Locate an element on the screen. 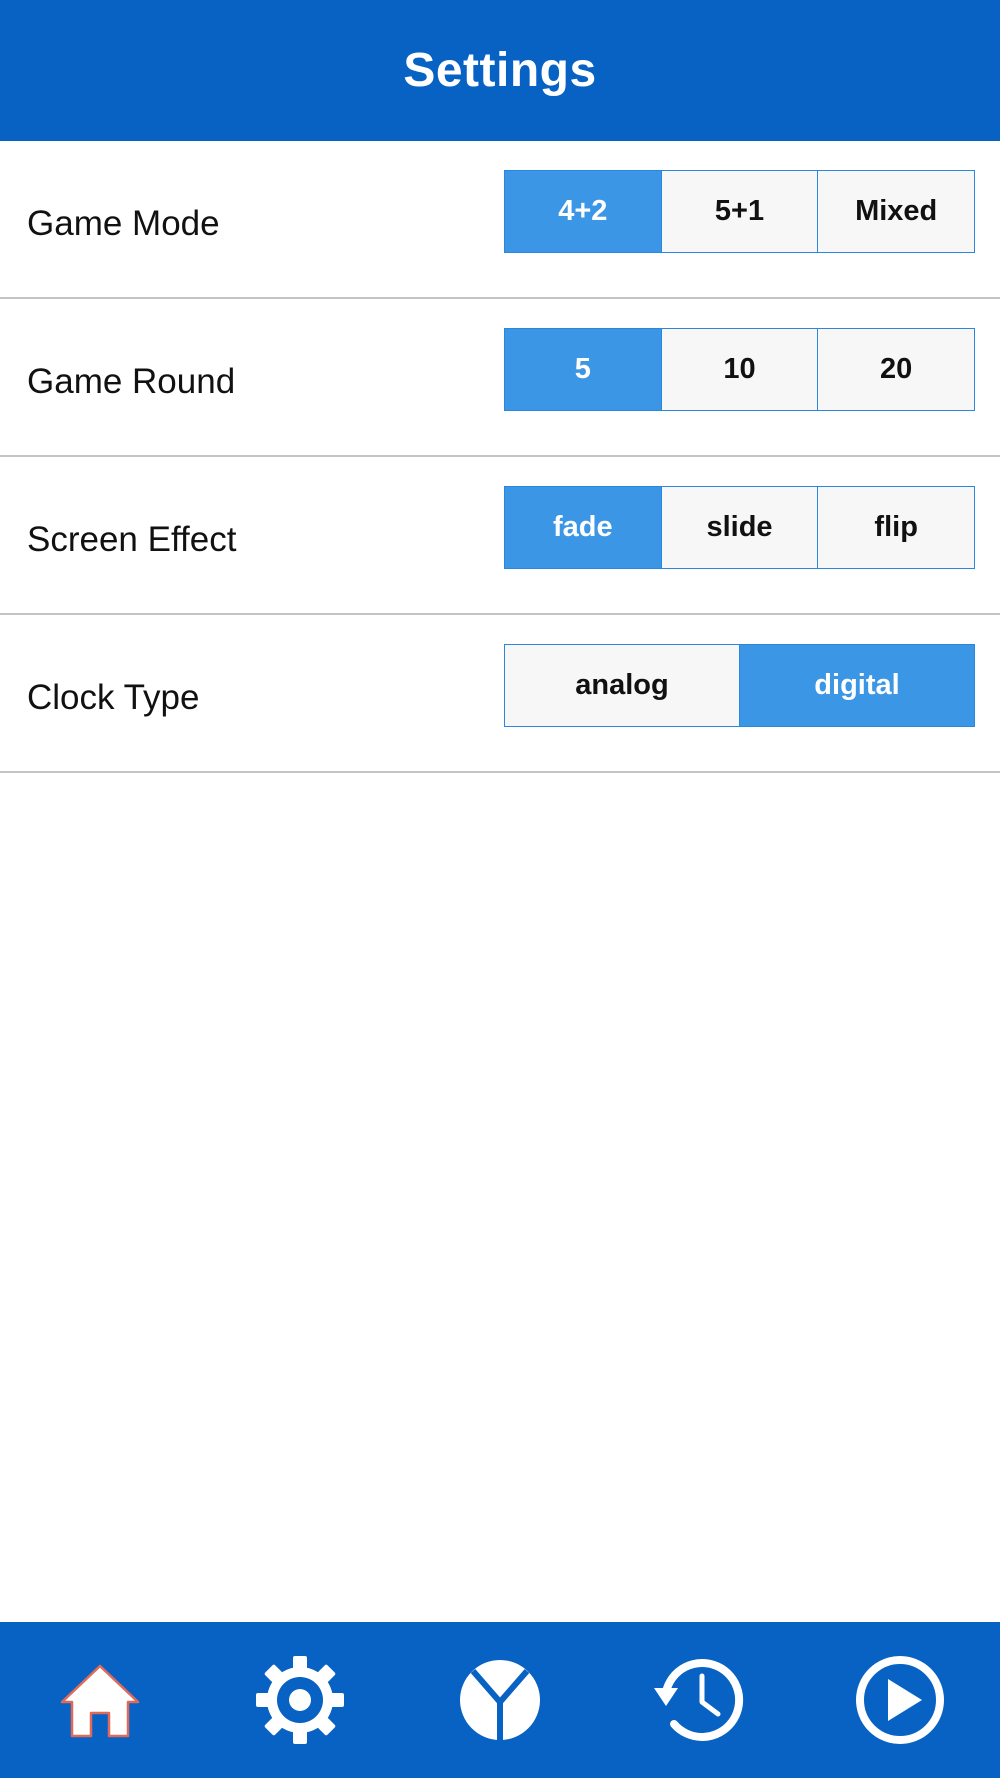 This screenshot has width=1000, height=1778. setting-label: Game Mode is located at coordinates (123, 223).